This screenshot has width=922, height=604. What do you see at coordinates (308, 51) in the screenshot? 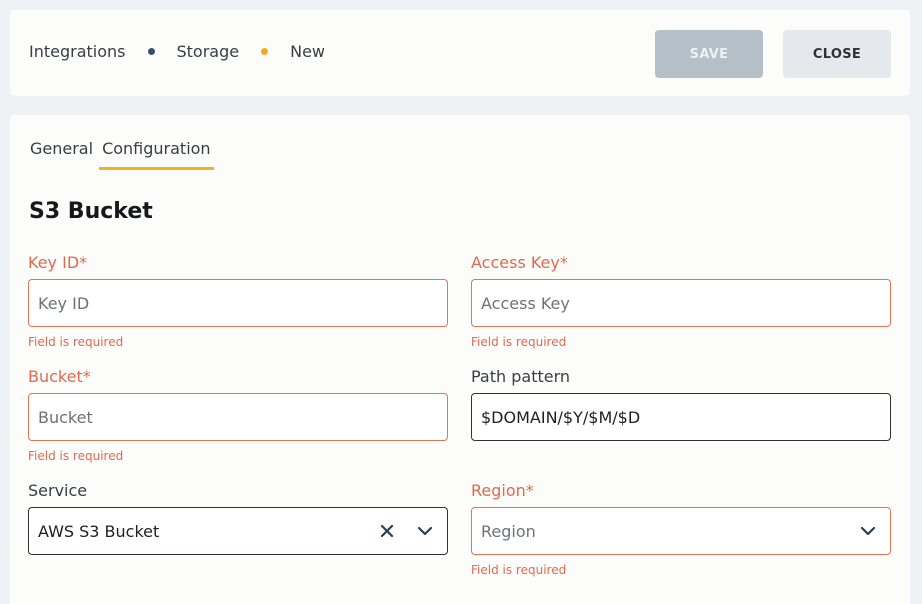
I see `breadcrumb-new: New` at bounding box center [308, 51].